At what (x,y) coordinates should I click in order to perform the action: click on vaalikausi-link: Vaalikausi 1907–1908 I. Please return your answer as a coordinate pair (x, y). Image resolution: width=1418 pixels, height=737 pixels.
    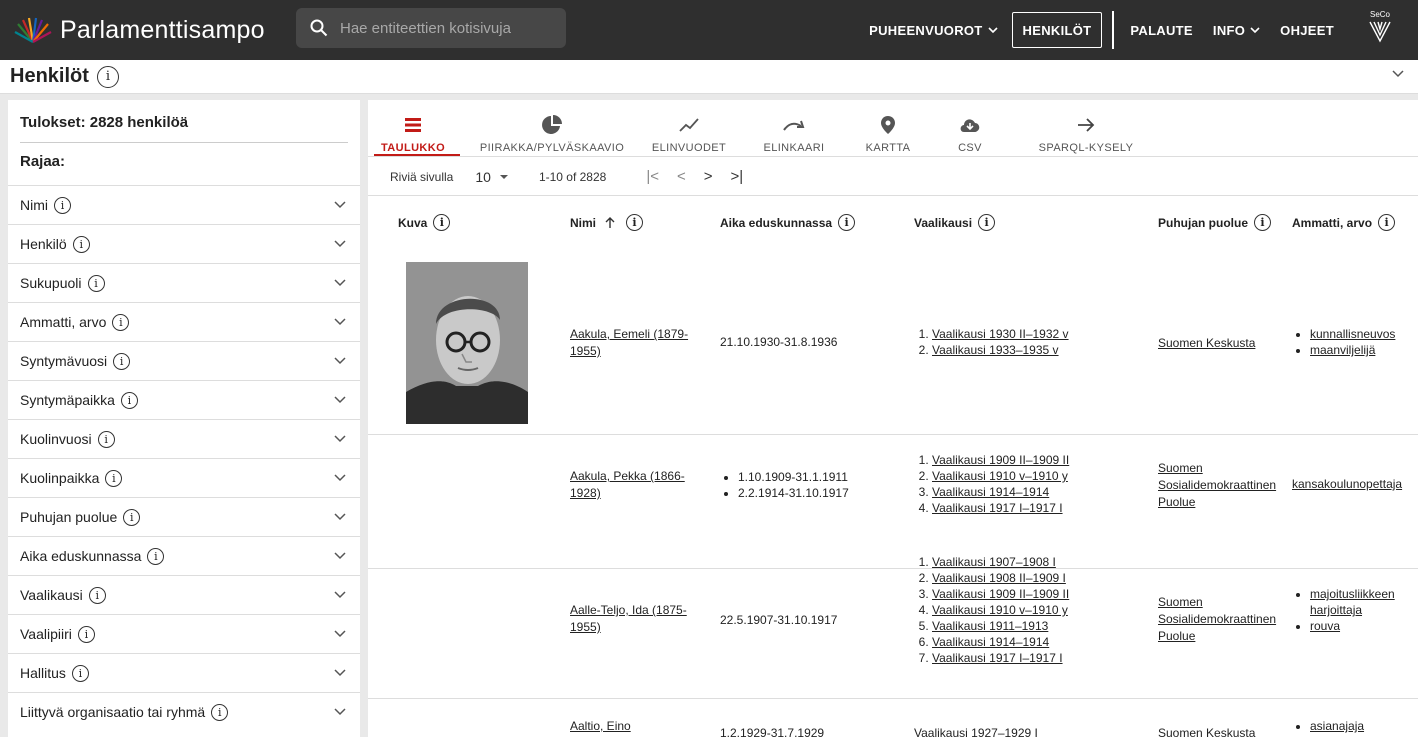
    Looking at the image, I should click on (994, 562).